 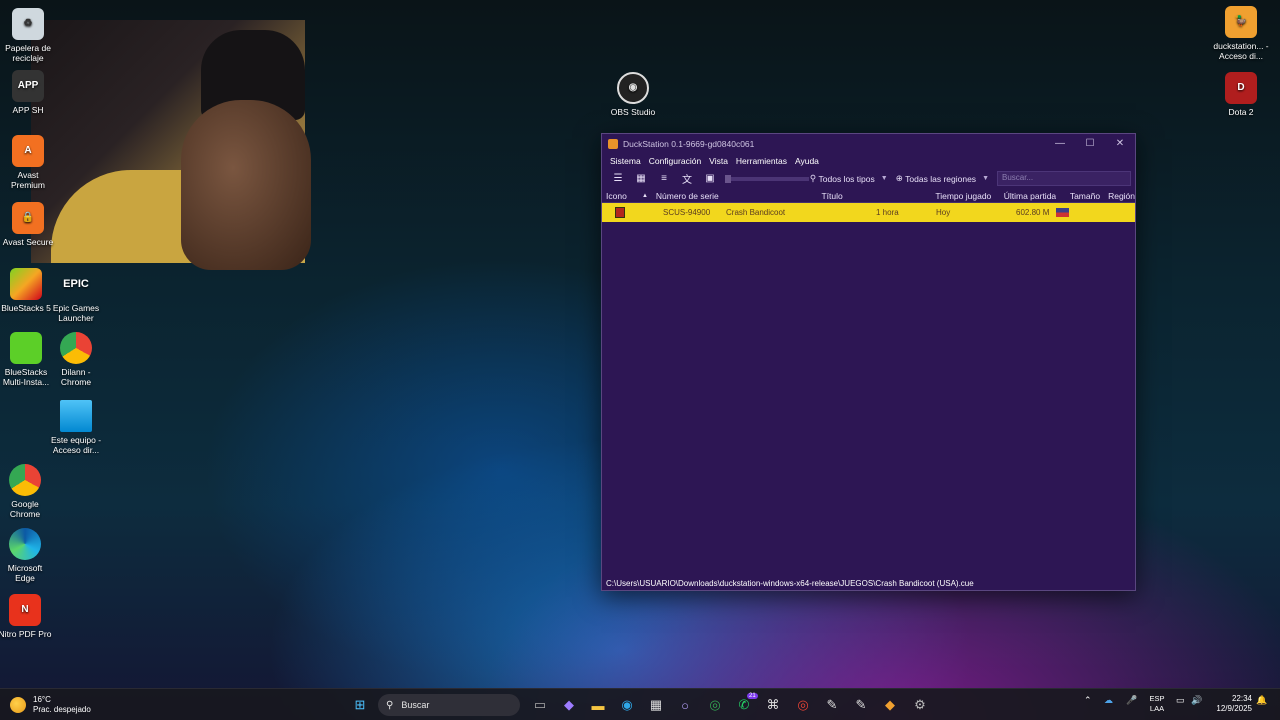 I want to click on region-filter-dropdown: ⊕ Todas las regiones ▼, so click(x=942, y=178).